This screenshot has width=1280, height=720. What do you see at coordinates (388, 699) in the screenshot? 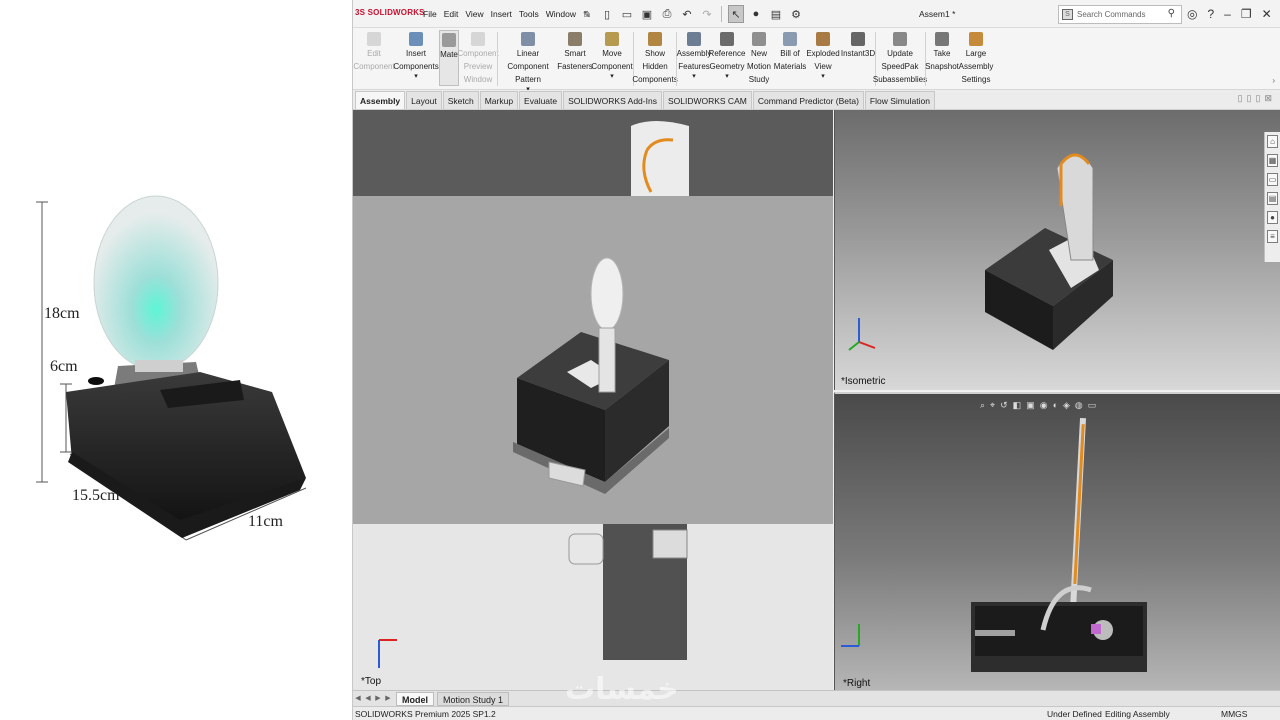
I see `last-tab-arrow-icon: ▶` at bounding box center [388, 699].